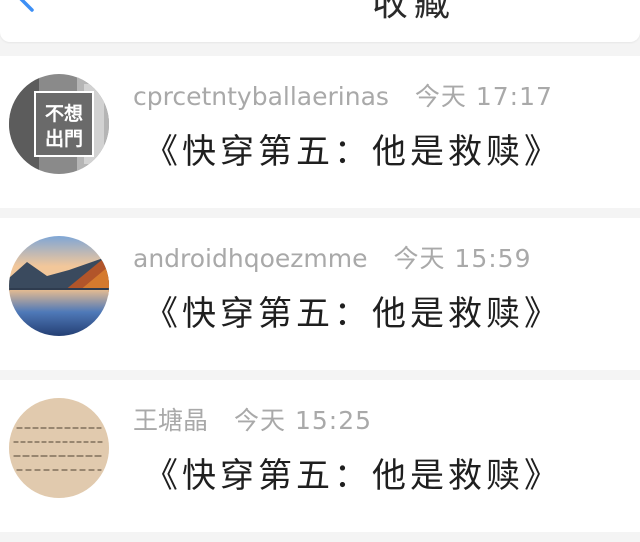 This screenshot has height=542, width=640. I want to click on top-bar: 收藏, so click(320, 21).